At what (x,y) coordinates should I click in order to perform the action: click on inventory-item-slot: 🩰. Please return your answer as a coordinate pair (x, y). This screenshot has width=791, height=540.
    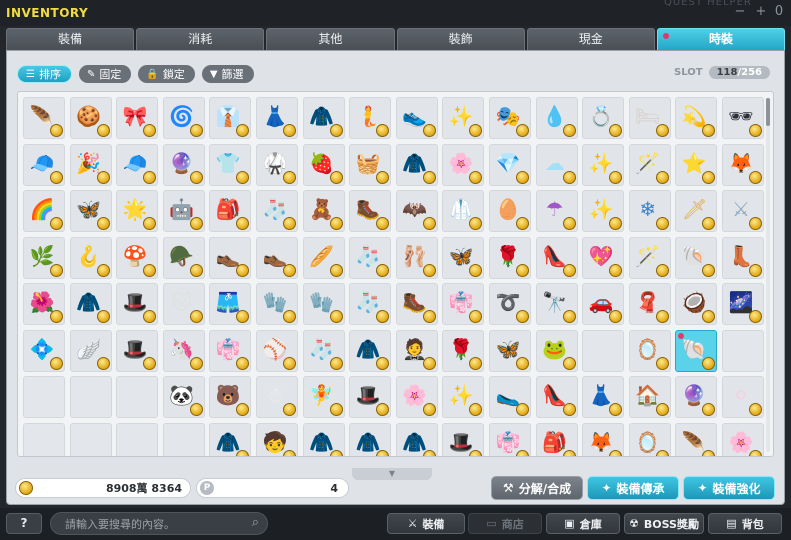
    Looking at the image, I should click on (416, 257).